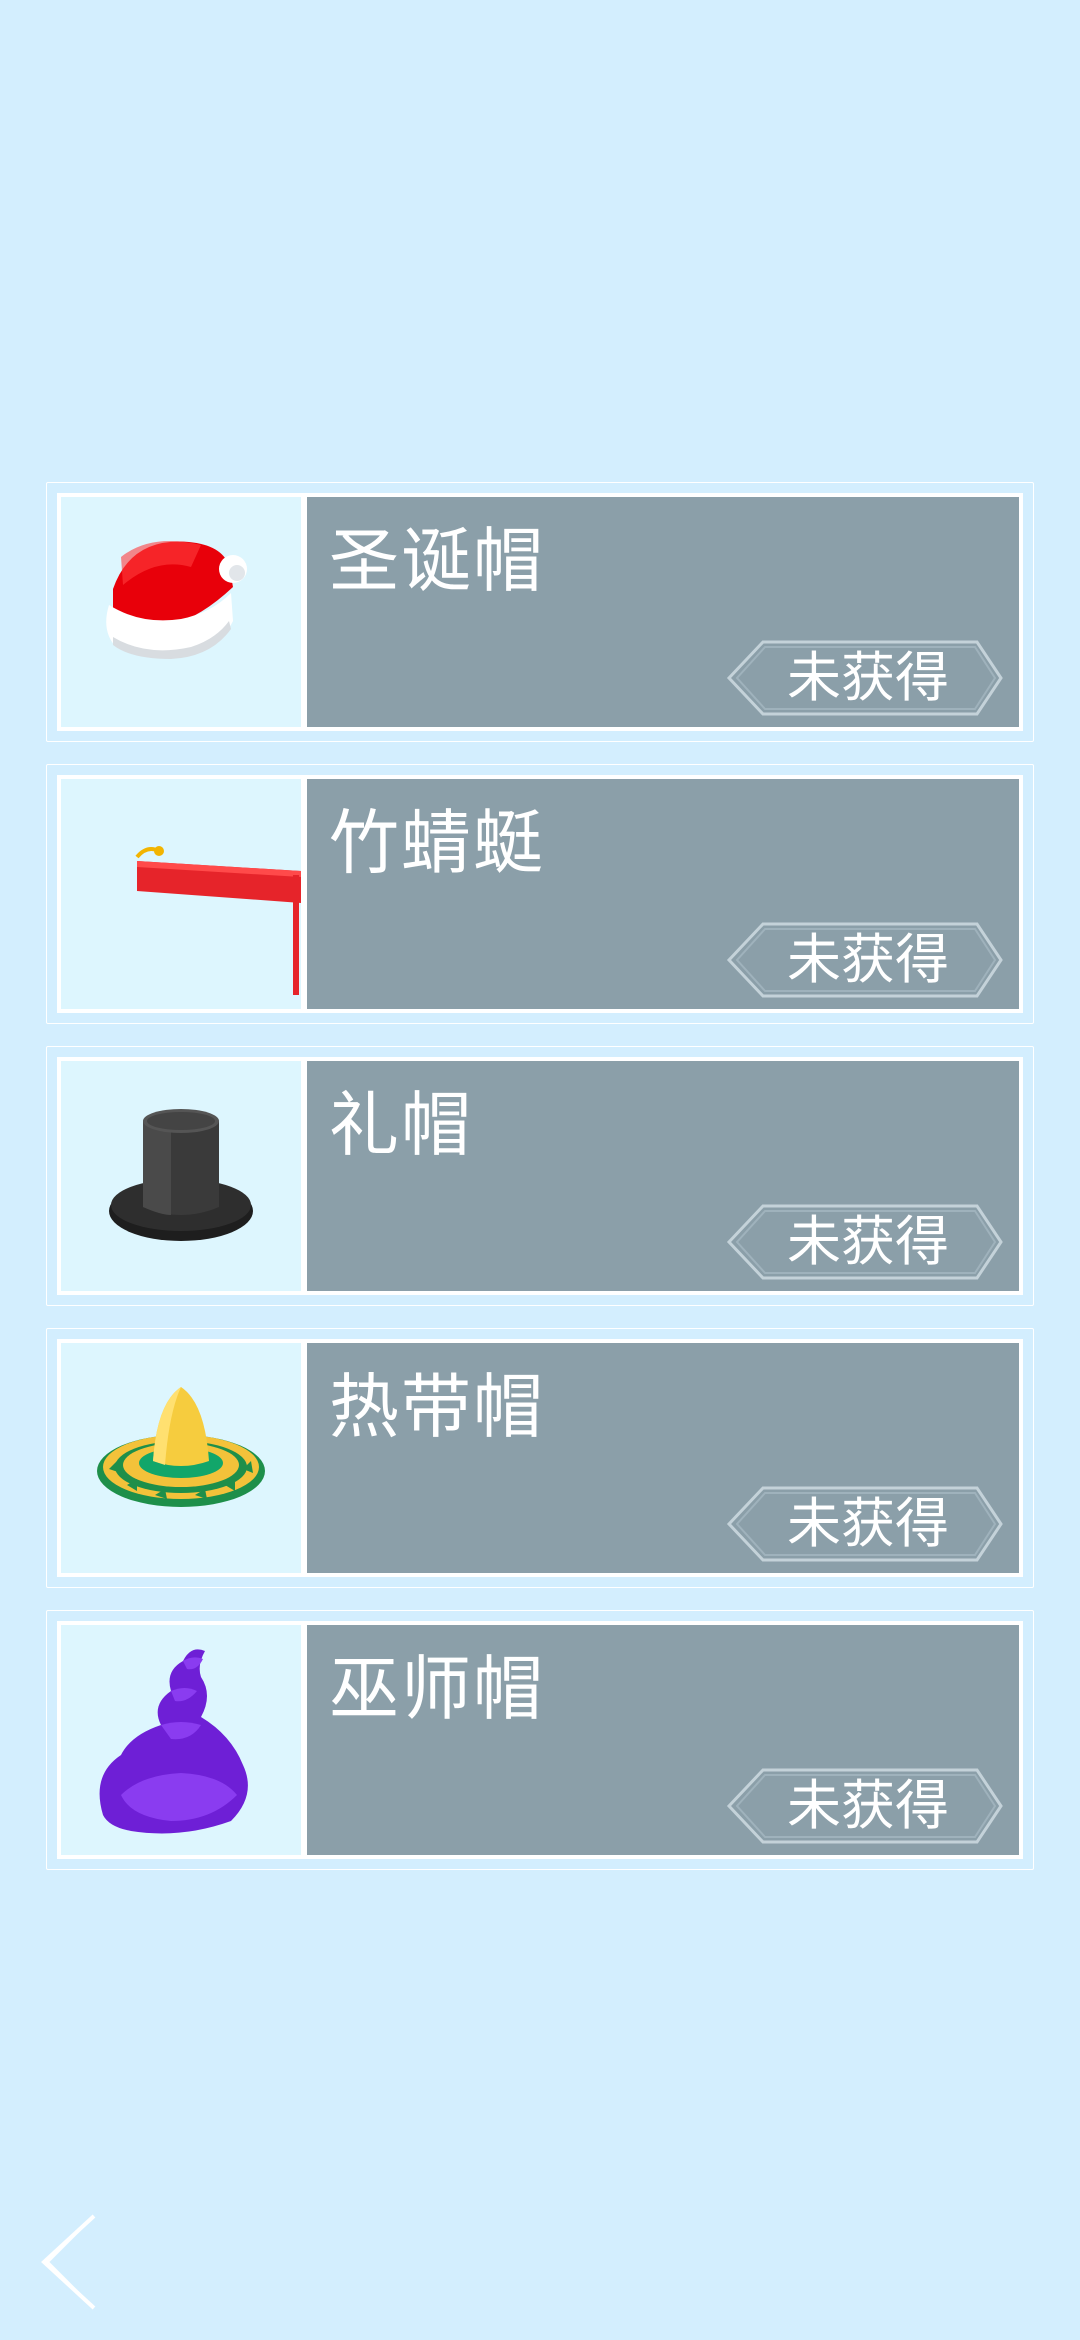 This screenshot has height=2340, width=1080. I want to click on hat-info-panel: 圣诞帽 未获得, so click(663, 612).